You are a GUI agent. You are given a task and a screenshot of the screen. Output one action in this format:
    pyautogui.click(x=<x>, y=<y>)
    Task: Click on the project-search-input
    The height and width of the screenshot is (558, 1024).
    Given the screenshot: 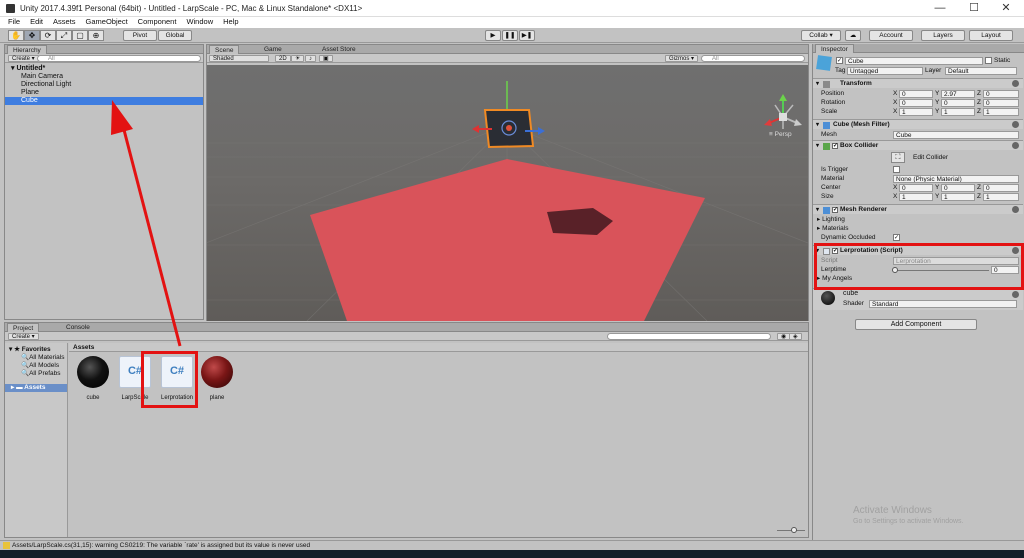 What is the action you would take?
    pyautogui.click(x=689, y=336)
    